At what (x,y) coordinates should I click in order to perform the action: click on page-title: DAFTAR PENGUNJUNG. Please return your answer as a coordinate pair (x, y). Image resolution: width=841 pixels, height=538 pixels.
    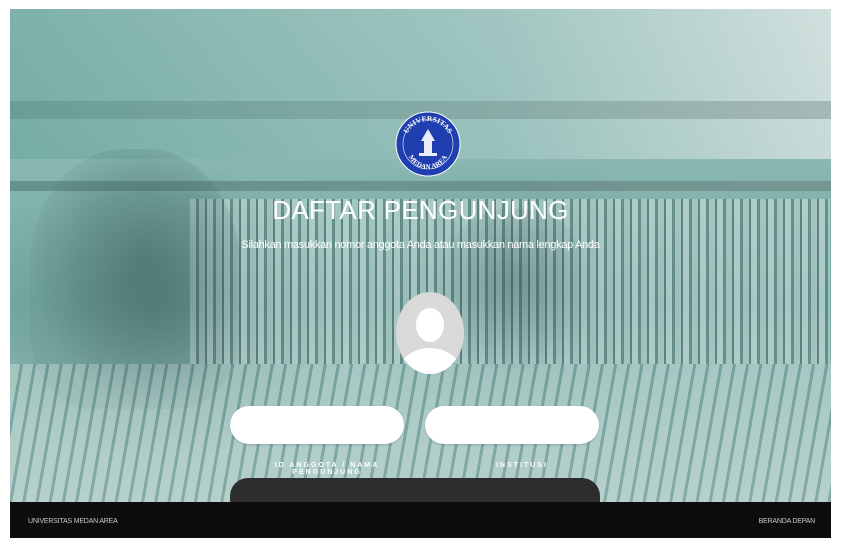
    Looking at the image, I should click on (420, 210).